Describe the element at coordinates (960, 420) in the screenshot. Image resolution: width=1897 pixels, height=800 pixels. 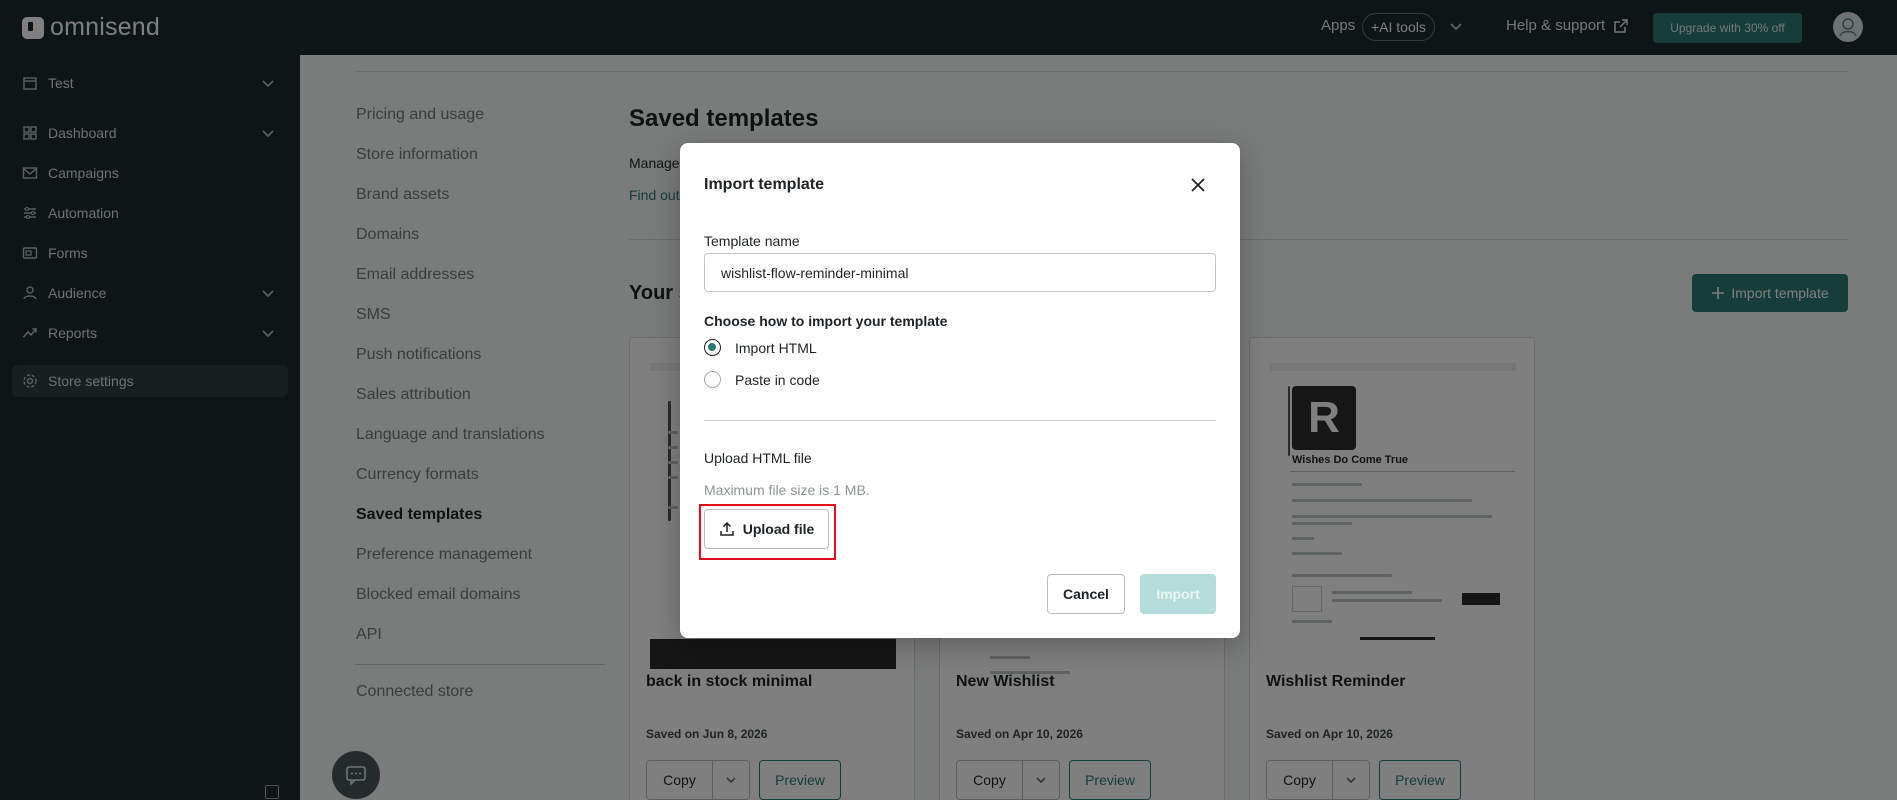
I see `divider` at that location.